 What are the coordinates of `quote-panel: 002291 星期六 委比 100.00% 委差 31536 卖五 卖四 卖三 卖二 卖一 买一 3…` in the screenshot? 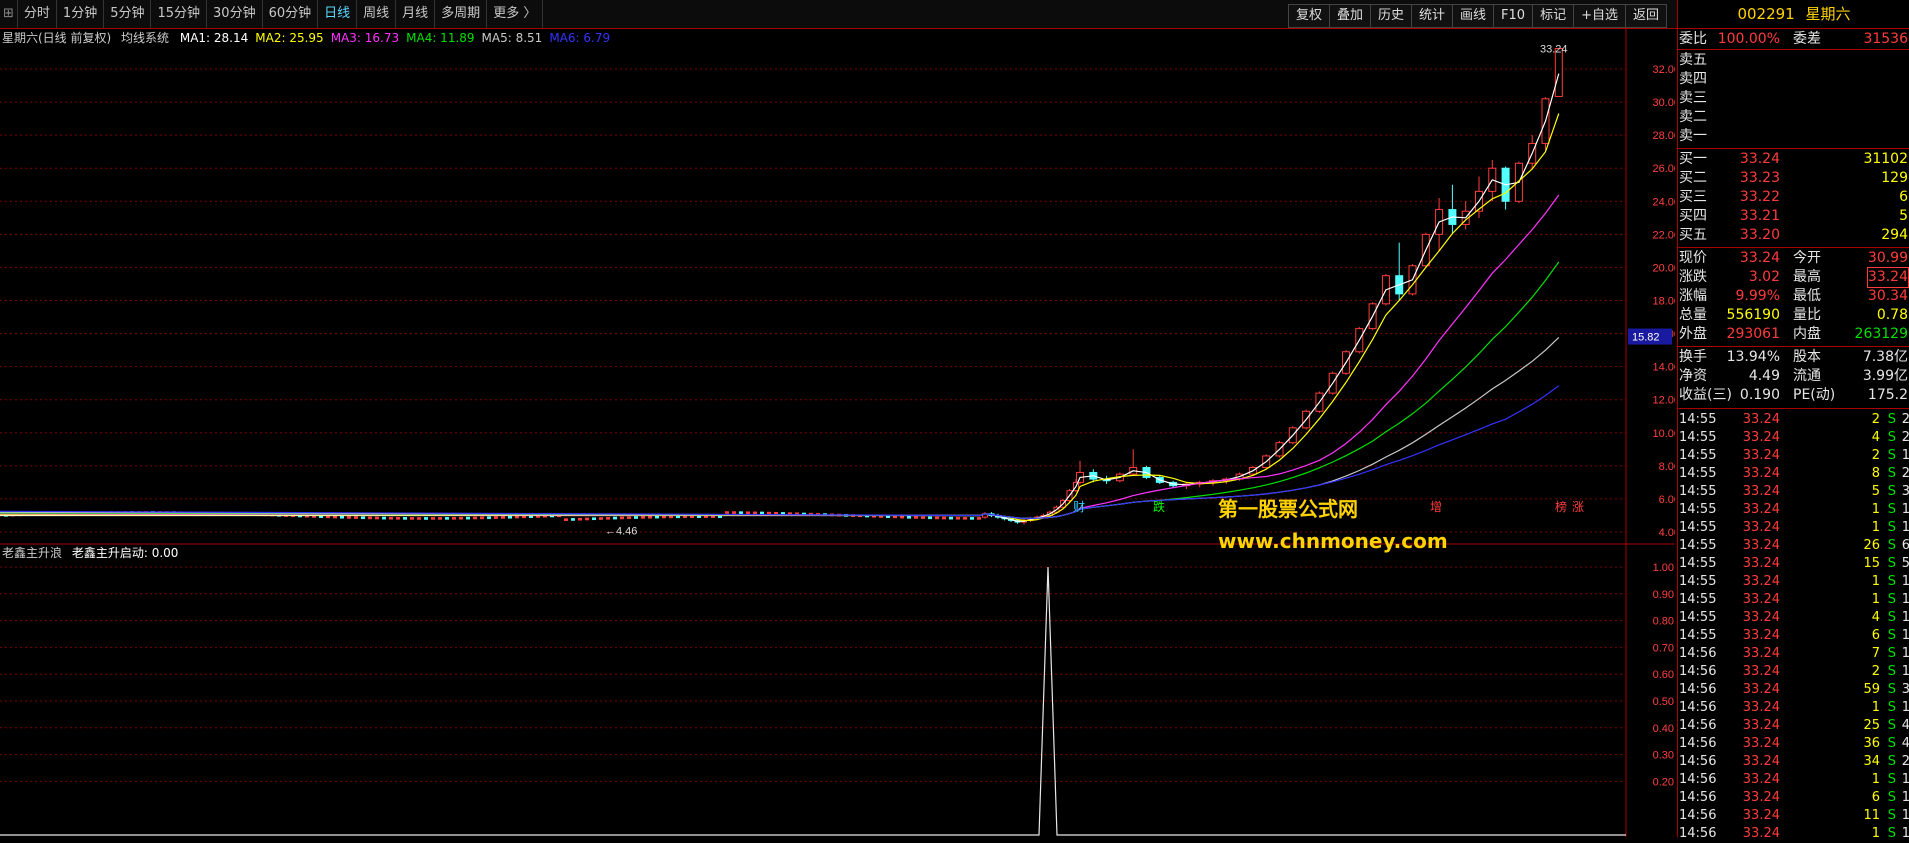 It's located at (1793, 420).